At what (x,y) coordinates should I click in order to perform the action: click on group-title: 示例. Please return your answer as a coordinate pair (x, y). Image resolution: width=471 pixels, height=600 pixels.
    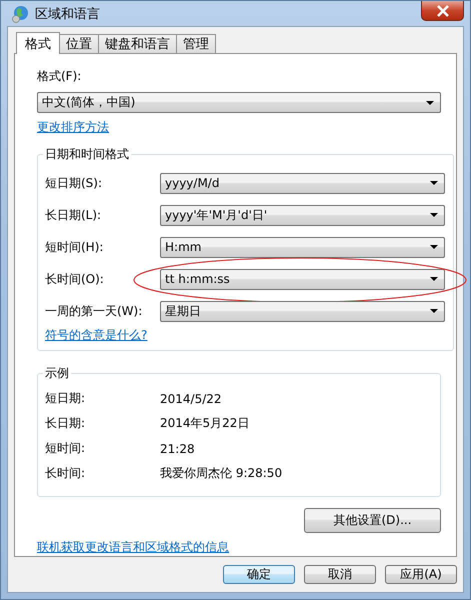
    Looking at the image, I should click on (57, 373).